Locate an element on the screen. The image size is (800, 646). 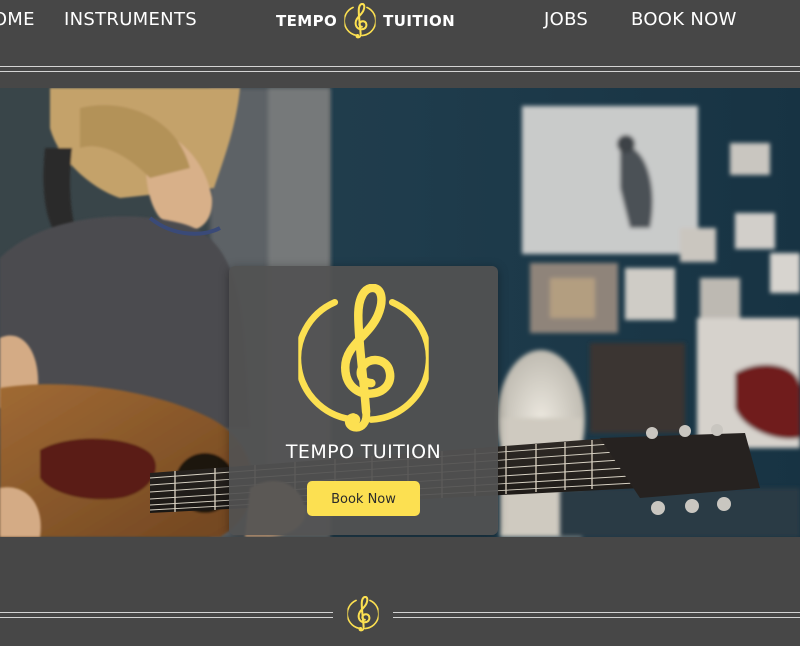
hero-card: TEMPO TUITION Book Now is located at coordinates (363, 400).